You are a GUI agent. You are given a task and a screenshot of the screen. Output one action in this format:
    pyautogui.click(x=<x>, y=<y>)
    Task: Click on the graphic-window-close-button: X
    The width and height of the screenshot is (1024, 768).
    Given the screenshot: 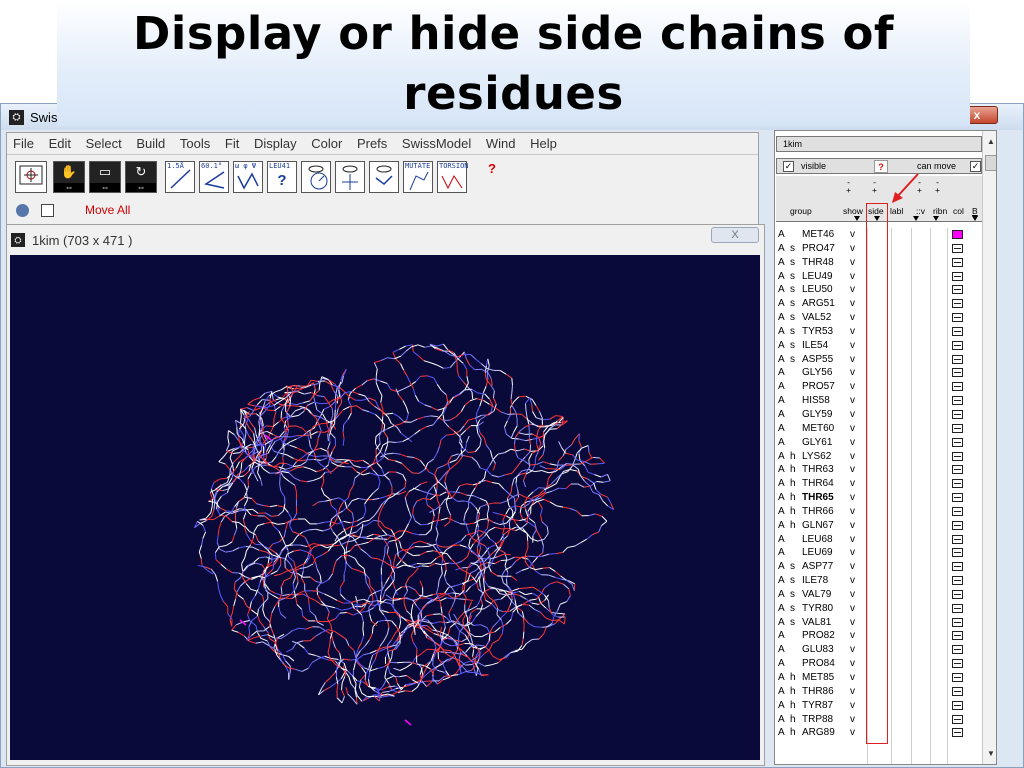 What is the action you would take?
    pyautogui.click(x=735, y=235)
    